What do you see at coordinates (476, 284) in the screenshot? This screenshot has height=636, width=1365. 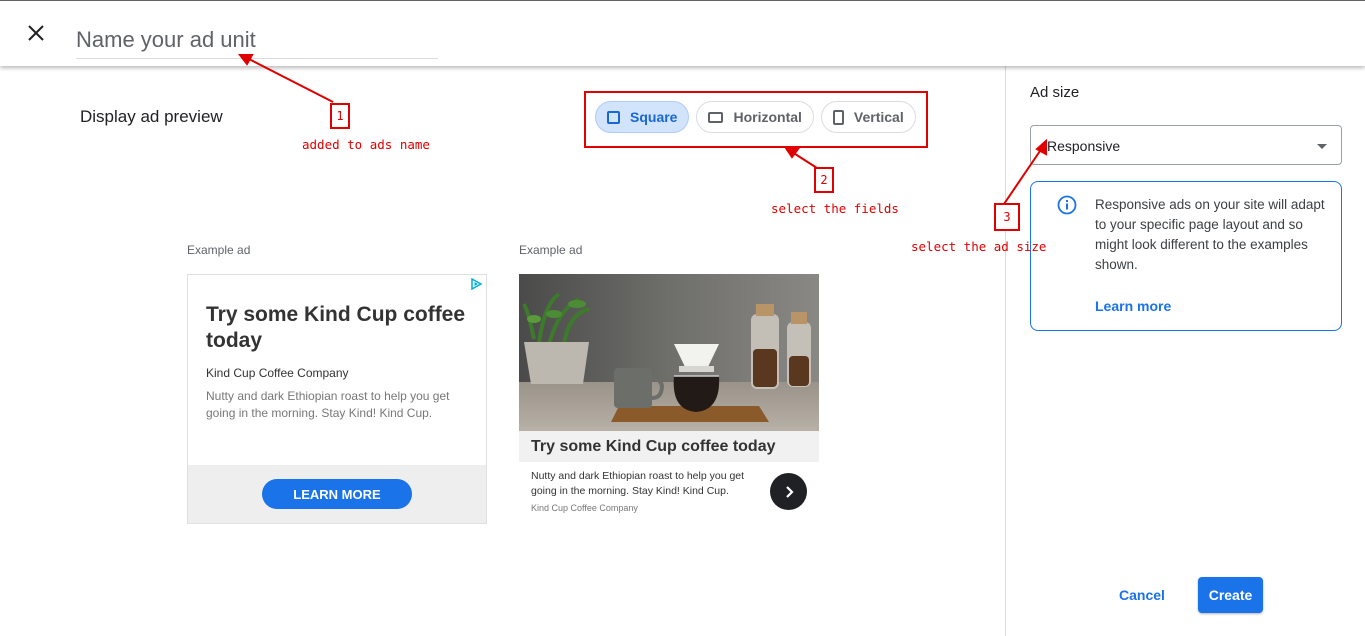 I see `adchoices-icon` at bounding box center [476, 284].